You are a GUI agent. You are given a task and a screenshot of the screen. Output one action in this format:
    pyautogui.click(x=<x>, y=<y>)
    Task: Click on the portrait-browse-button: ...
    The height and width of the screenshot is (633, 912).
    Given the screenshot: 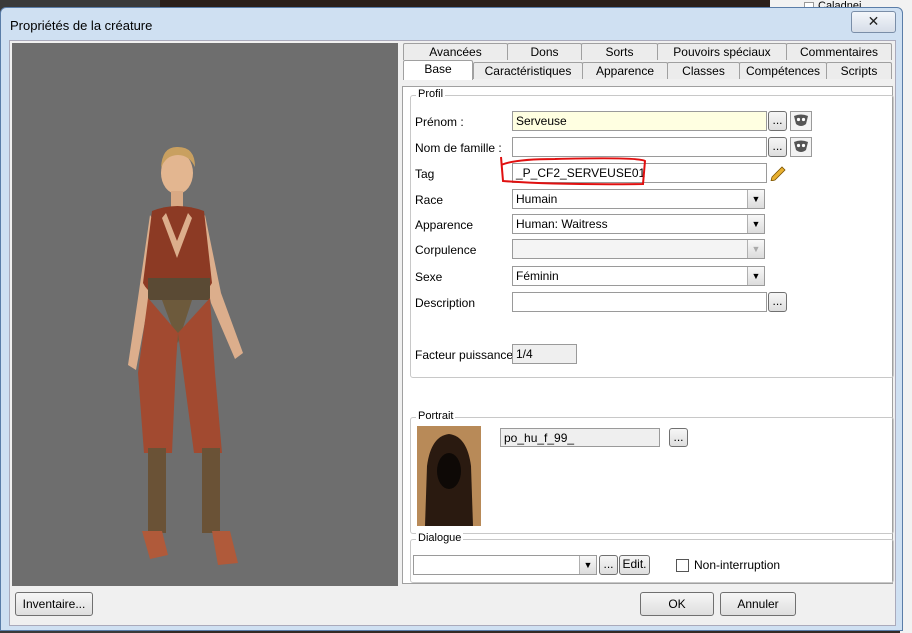 What is the action you would take?
    pyautogui.click(x=678, y=437)
    